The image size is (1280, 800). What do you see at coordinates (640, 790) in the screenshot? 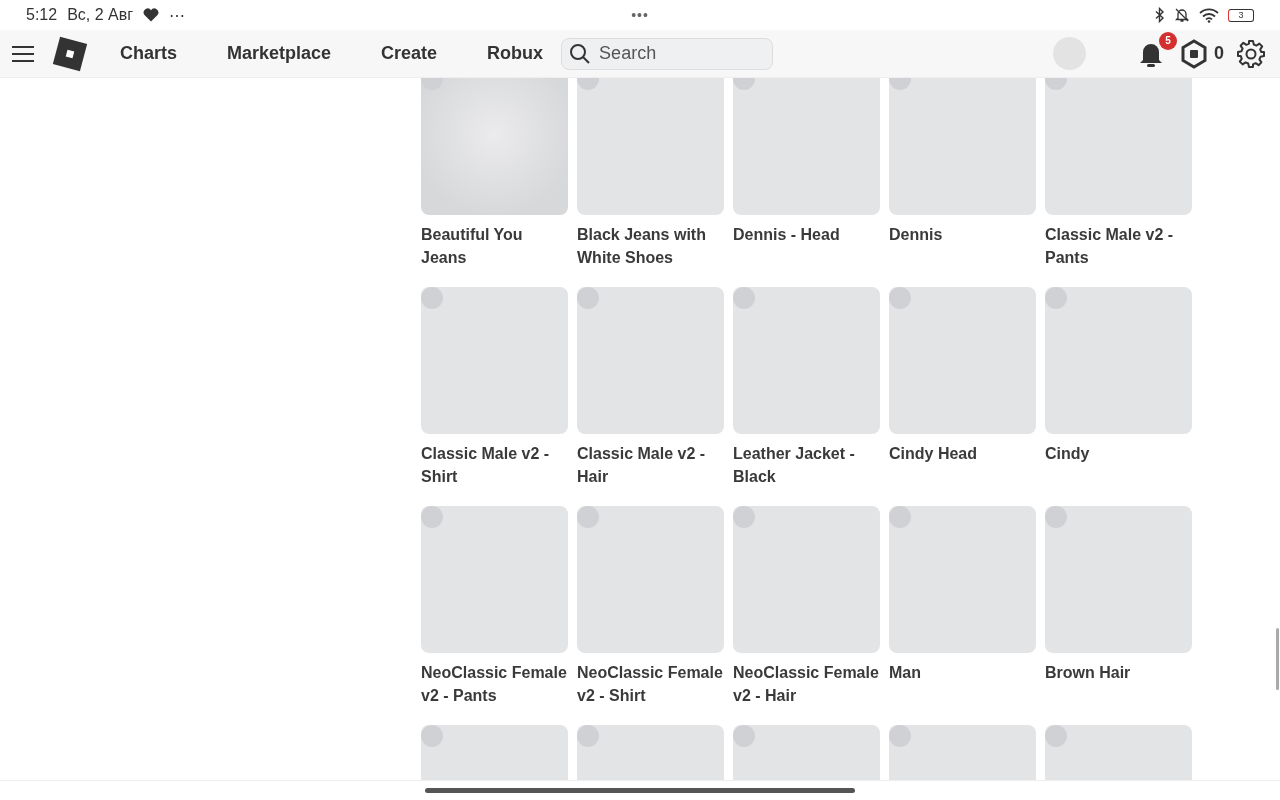
I see `home-indicator` at bounding box center [640, 790].